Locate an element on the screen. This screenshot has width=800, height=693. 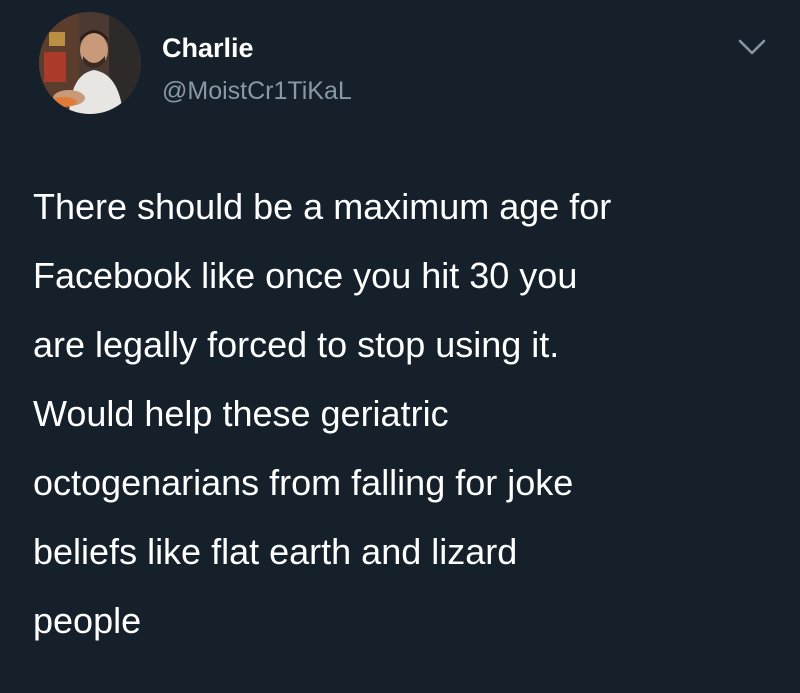
chevron-down-icon is located at coordinates (752, 47).